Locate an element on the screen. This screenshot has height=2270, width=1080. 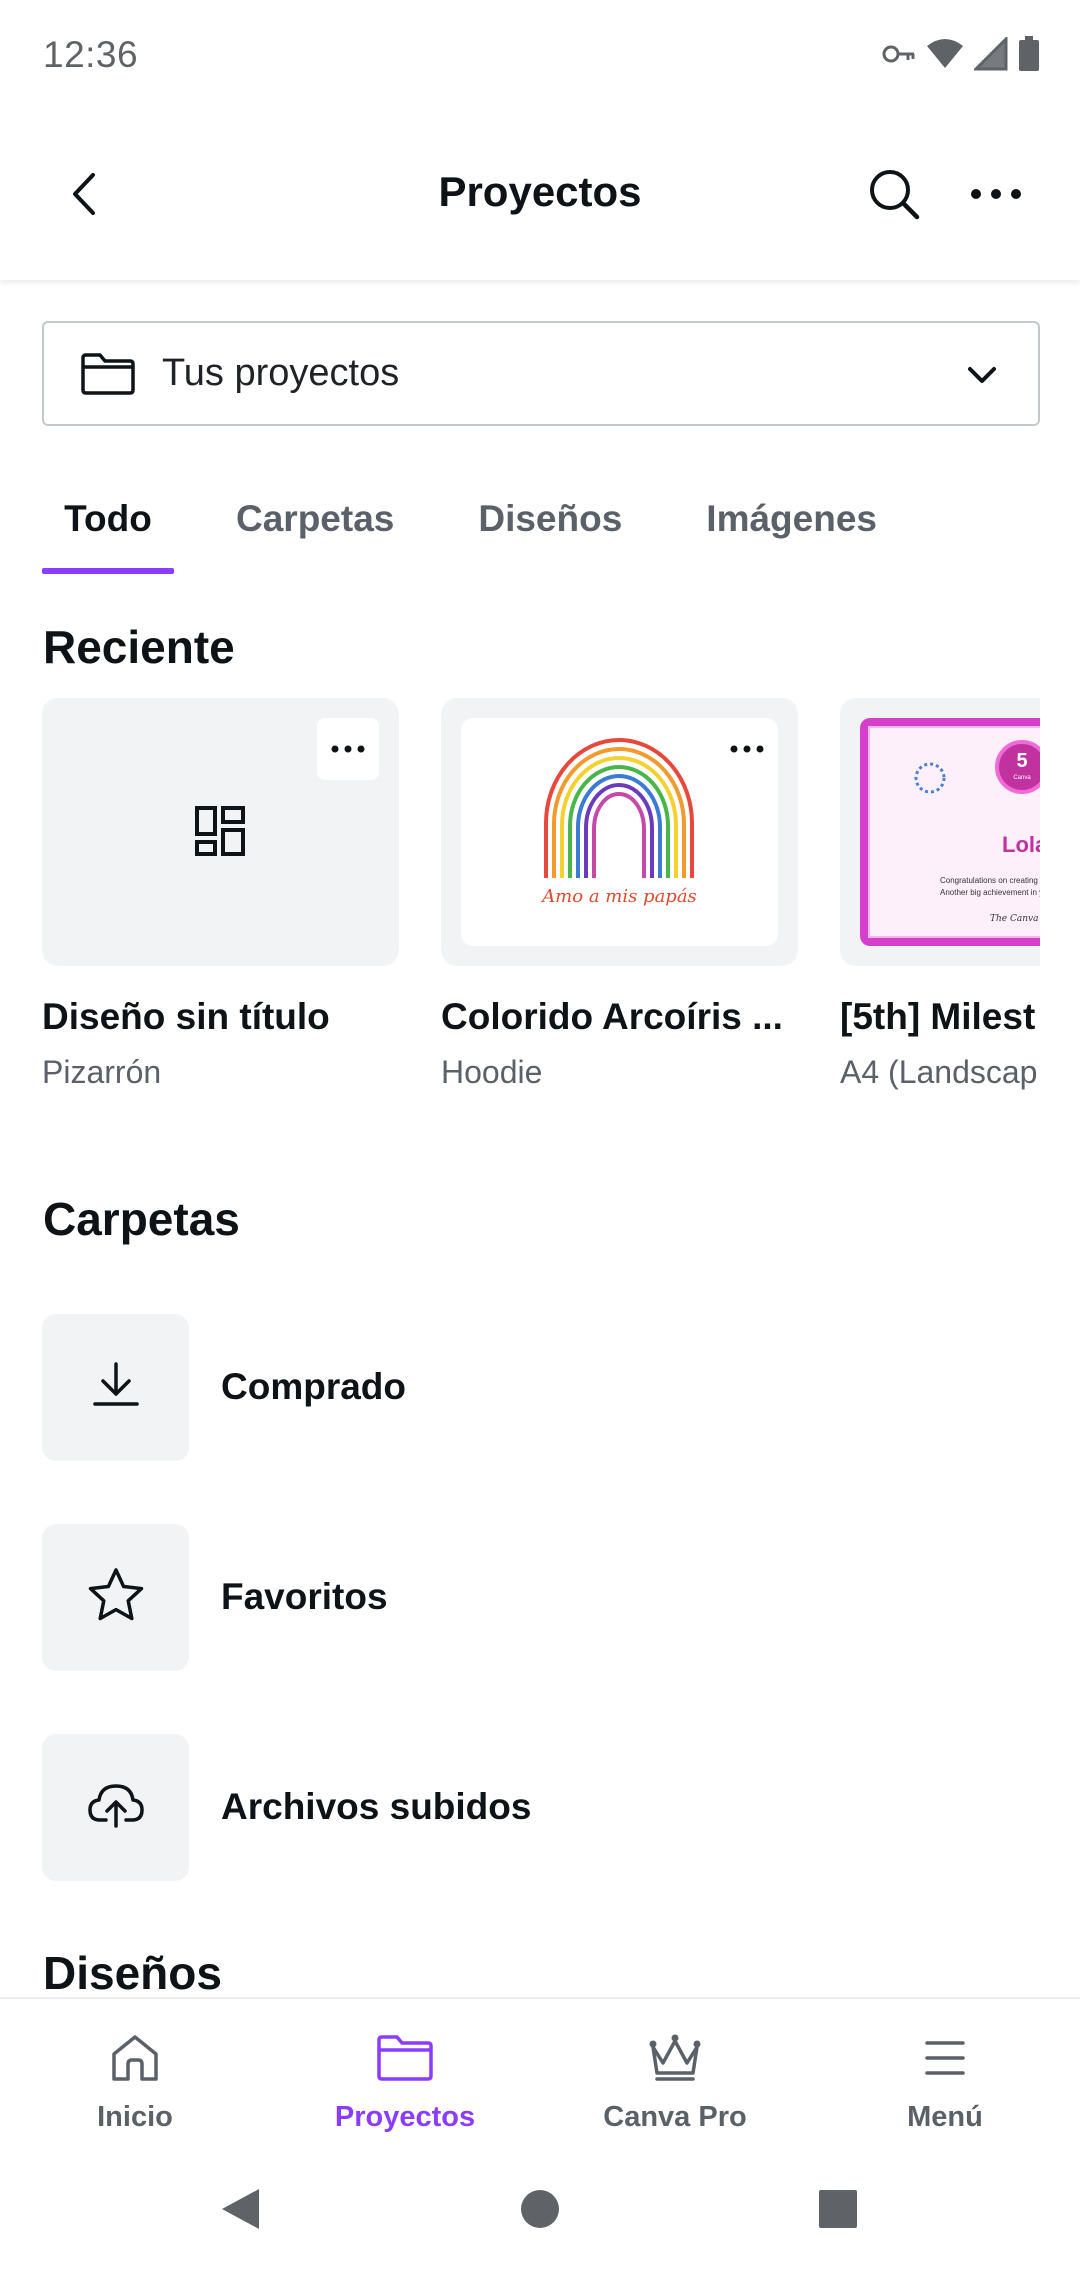
decoration-icon is located at coordinates (930, 778).